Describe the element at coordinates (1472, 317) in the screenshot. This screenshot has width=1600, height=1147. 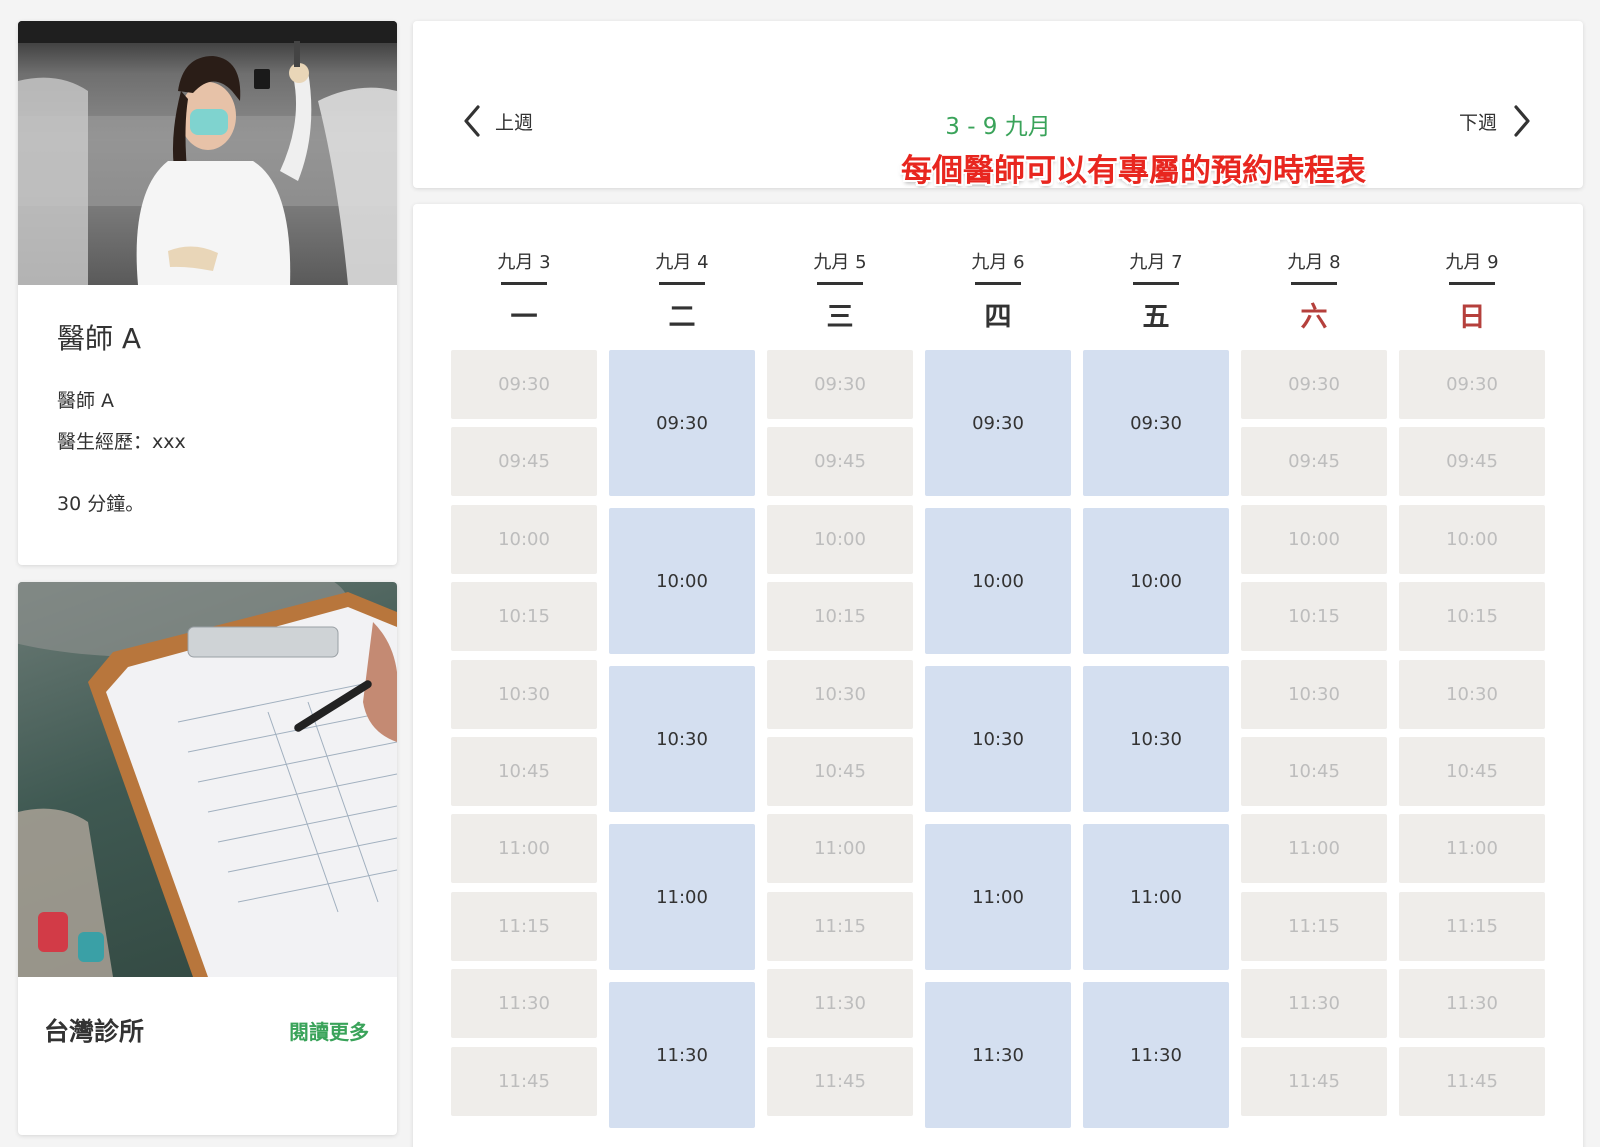
I see `day-weekday: 日` at that location.